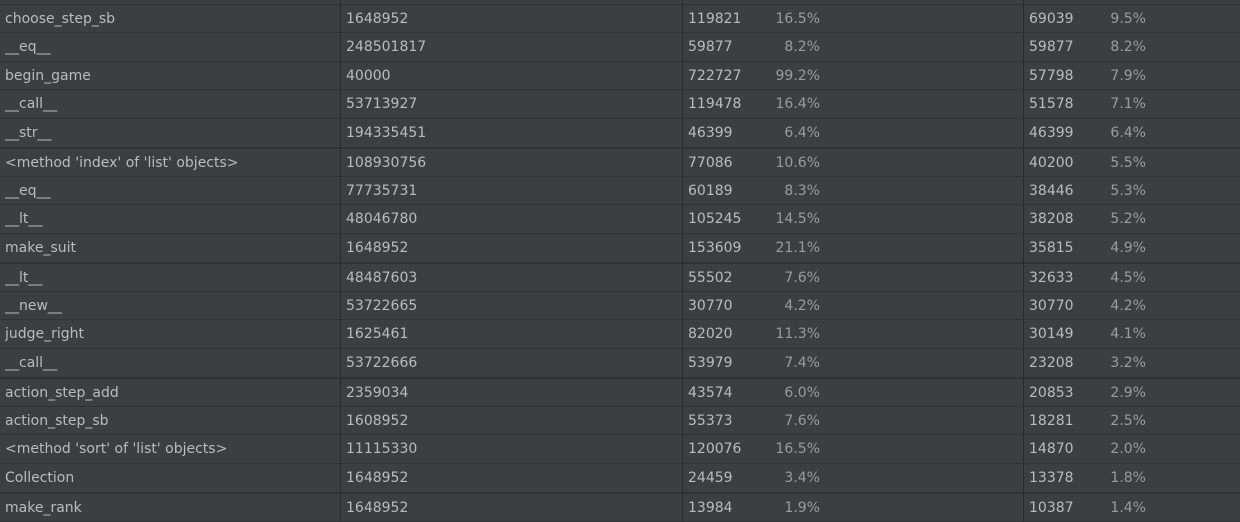 This screenshot has width=1240, height=522. I want to click on call-count-cell: 1625461, so click(377, 334).